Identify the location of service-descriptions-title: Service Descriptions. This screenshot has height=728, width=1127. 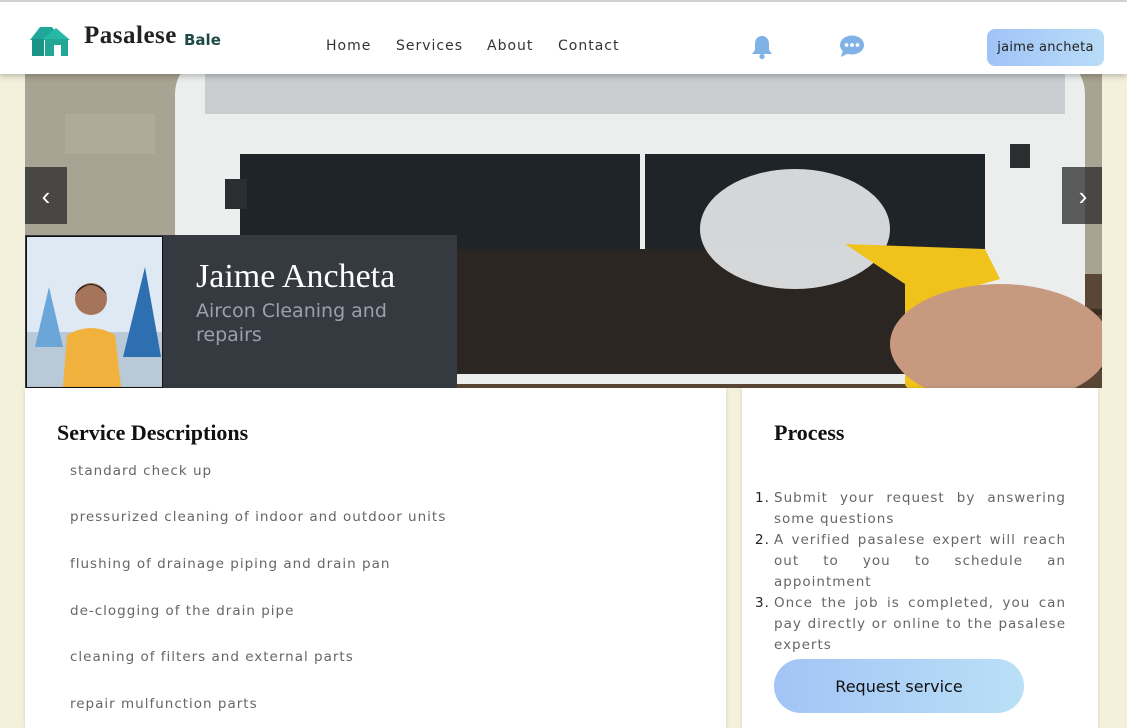
(153, 432).